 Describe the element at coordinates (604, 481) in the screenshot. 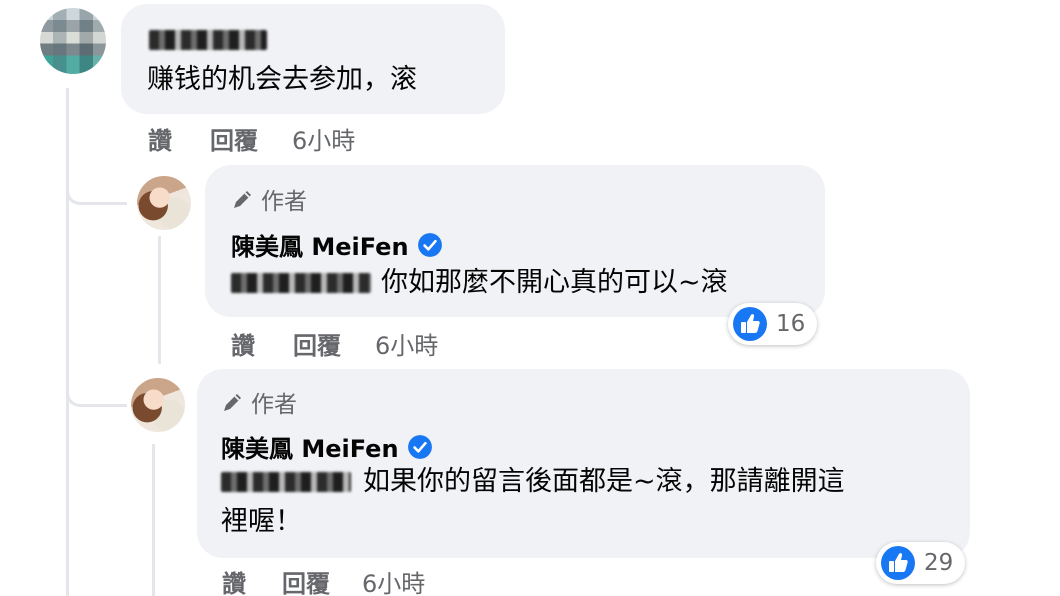

I see `reply-text-line-1: 如果你的留言後面都是~滾，那請離開這` at that location.